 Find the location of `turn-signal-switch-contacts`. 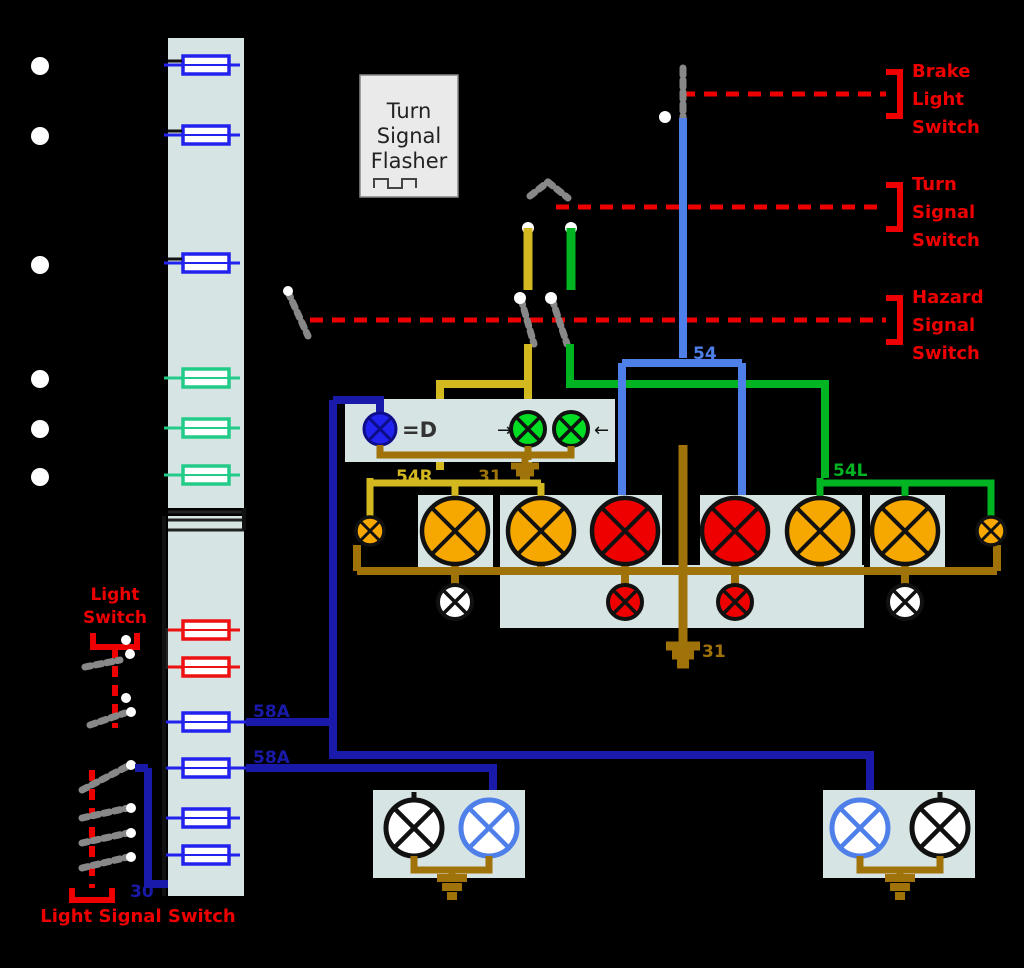

turn-signal-switch-contacts is located at coordinates (549, 234).